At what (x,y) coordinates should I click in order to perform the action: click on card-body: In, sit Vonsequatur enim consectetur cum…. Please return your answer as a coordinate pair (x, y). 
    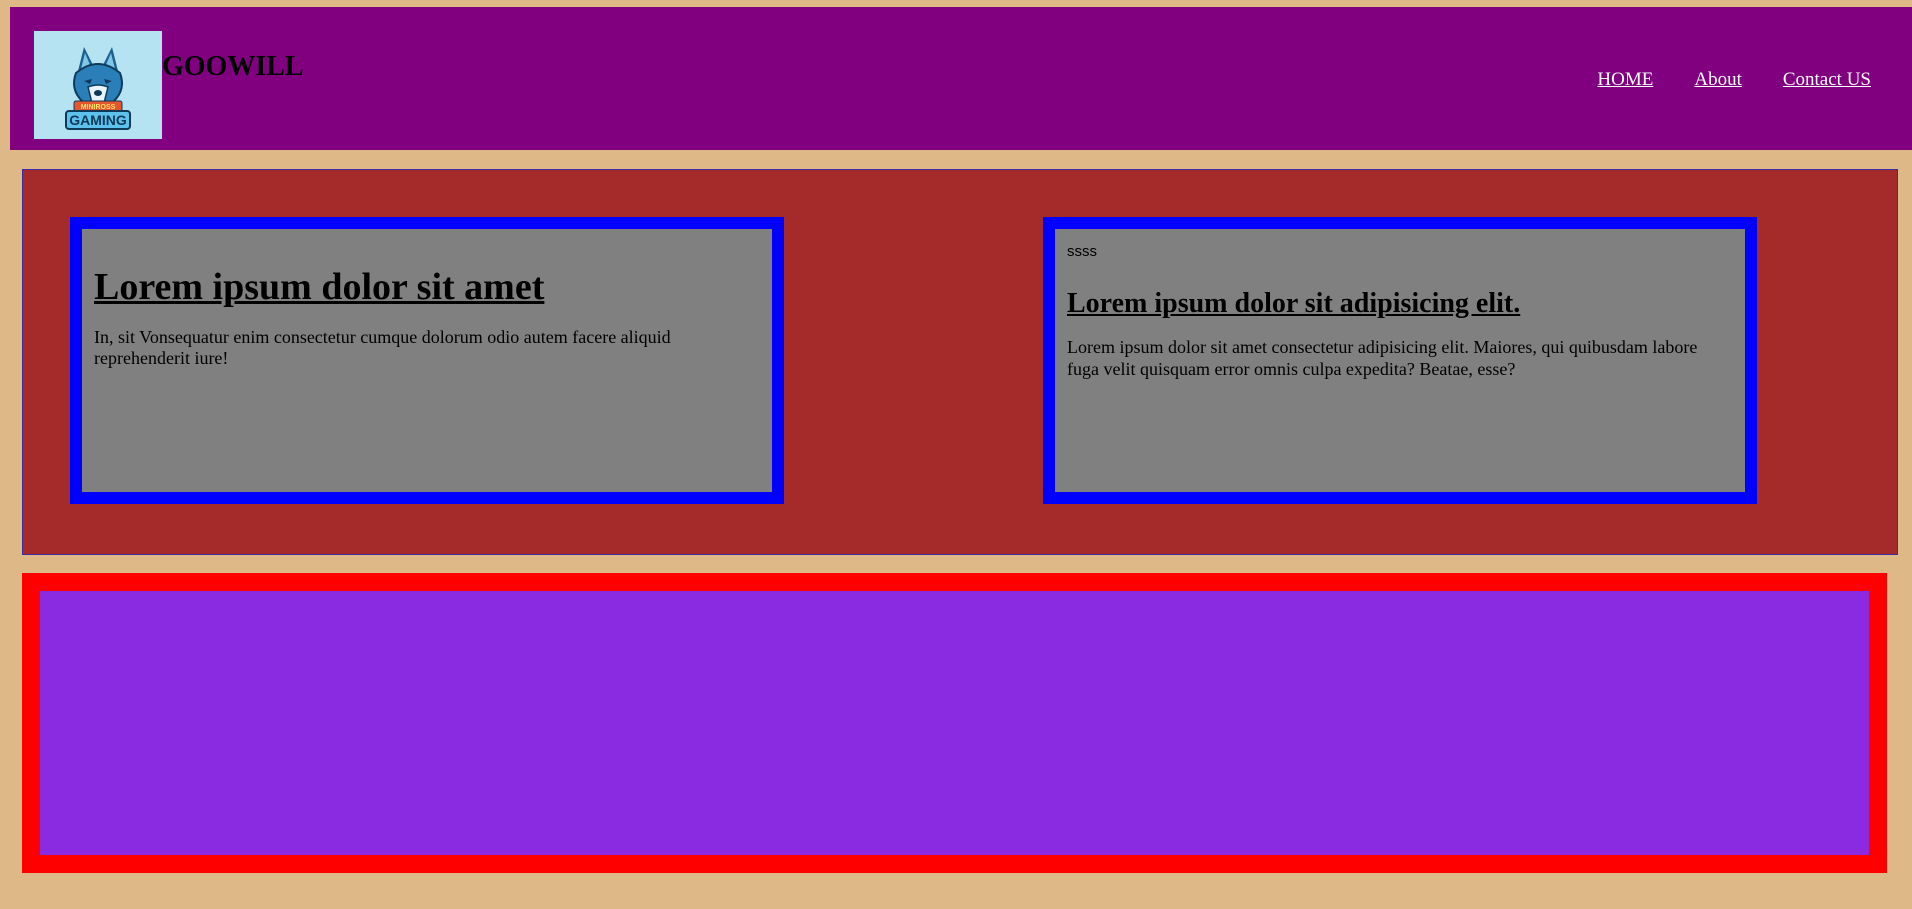
    Looking at the image, I should click on (382, 347).